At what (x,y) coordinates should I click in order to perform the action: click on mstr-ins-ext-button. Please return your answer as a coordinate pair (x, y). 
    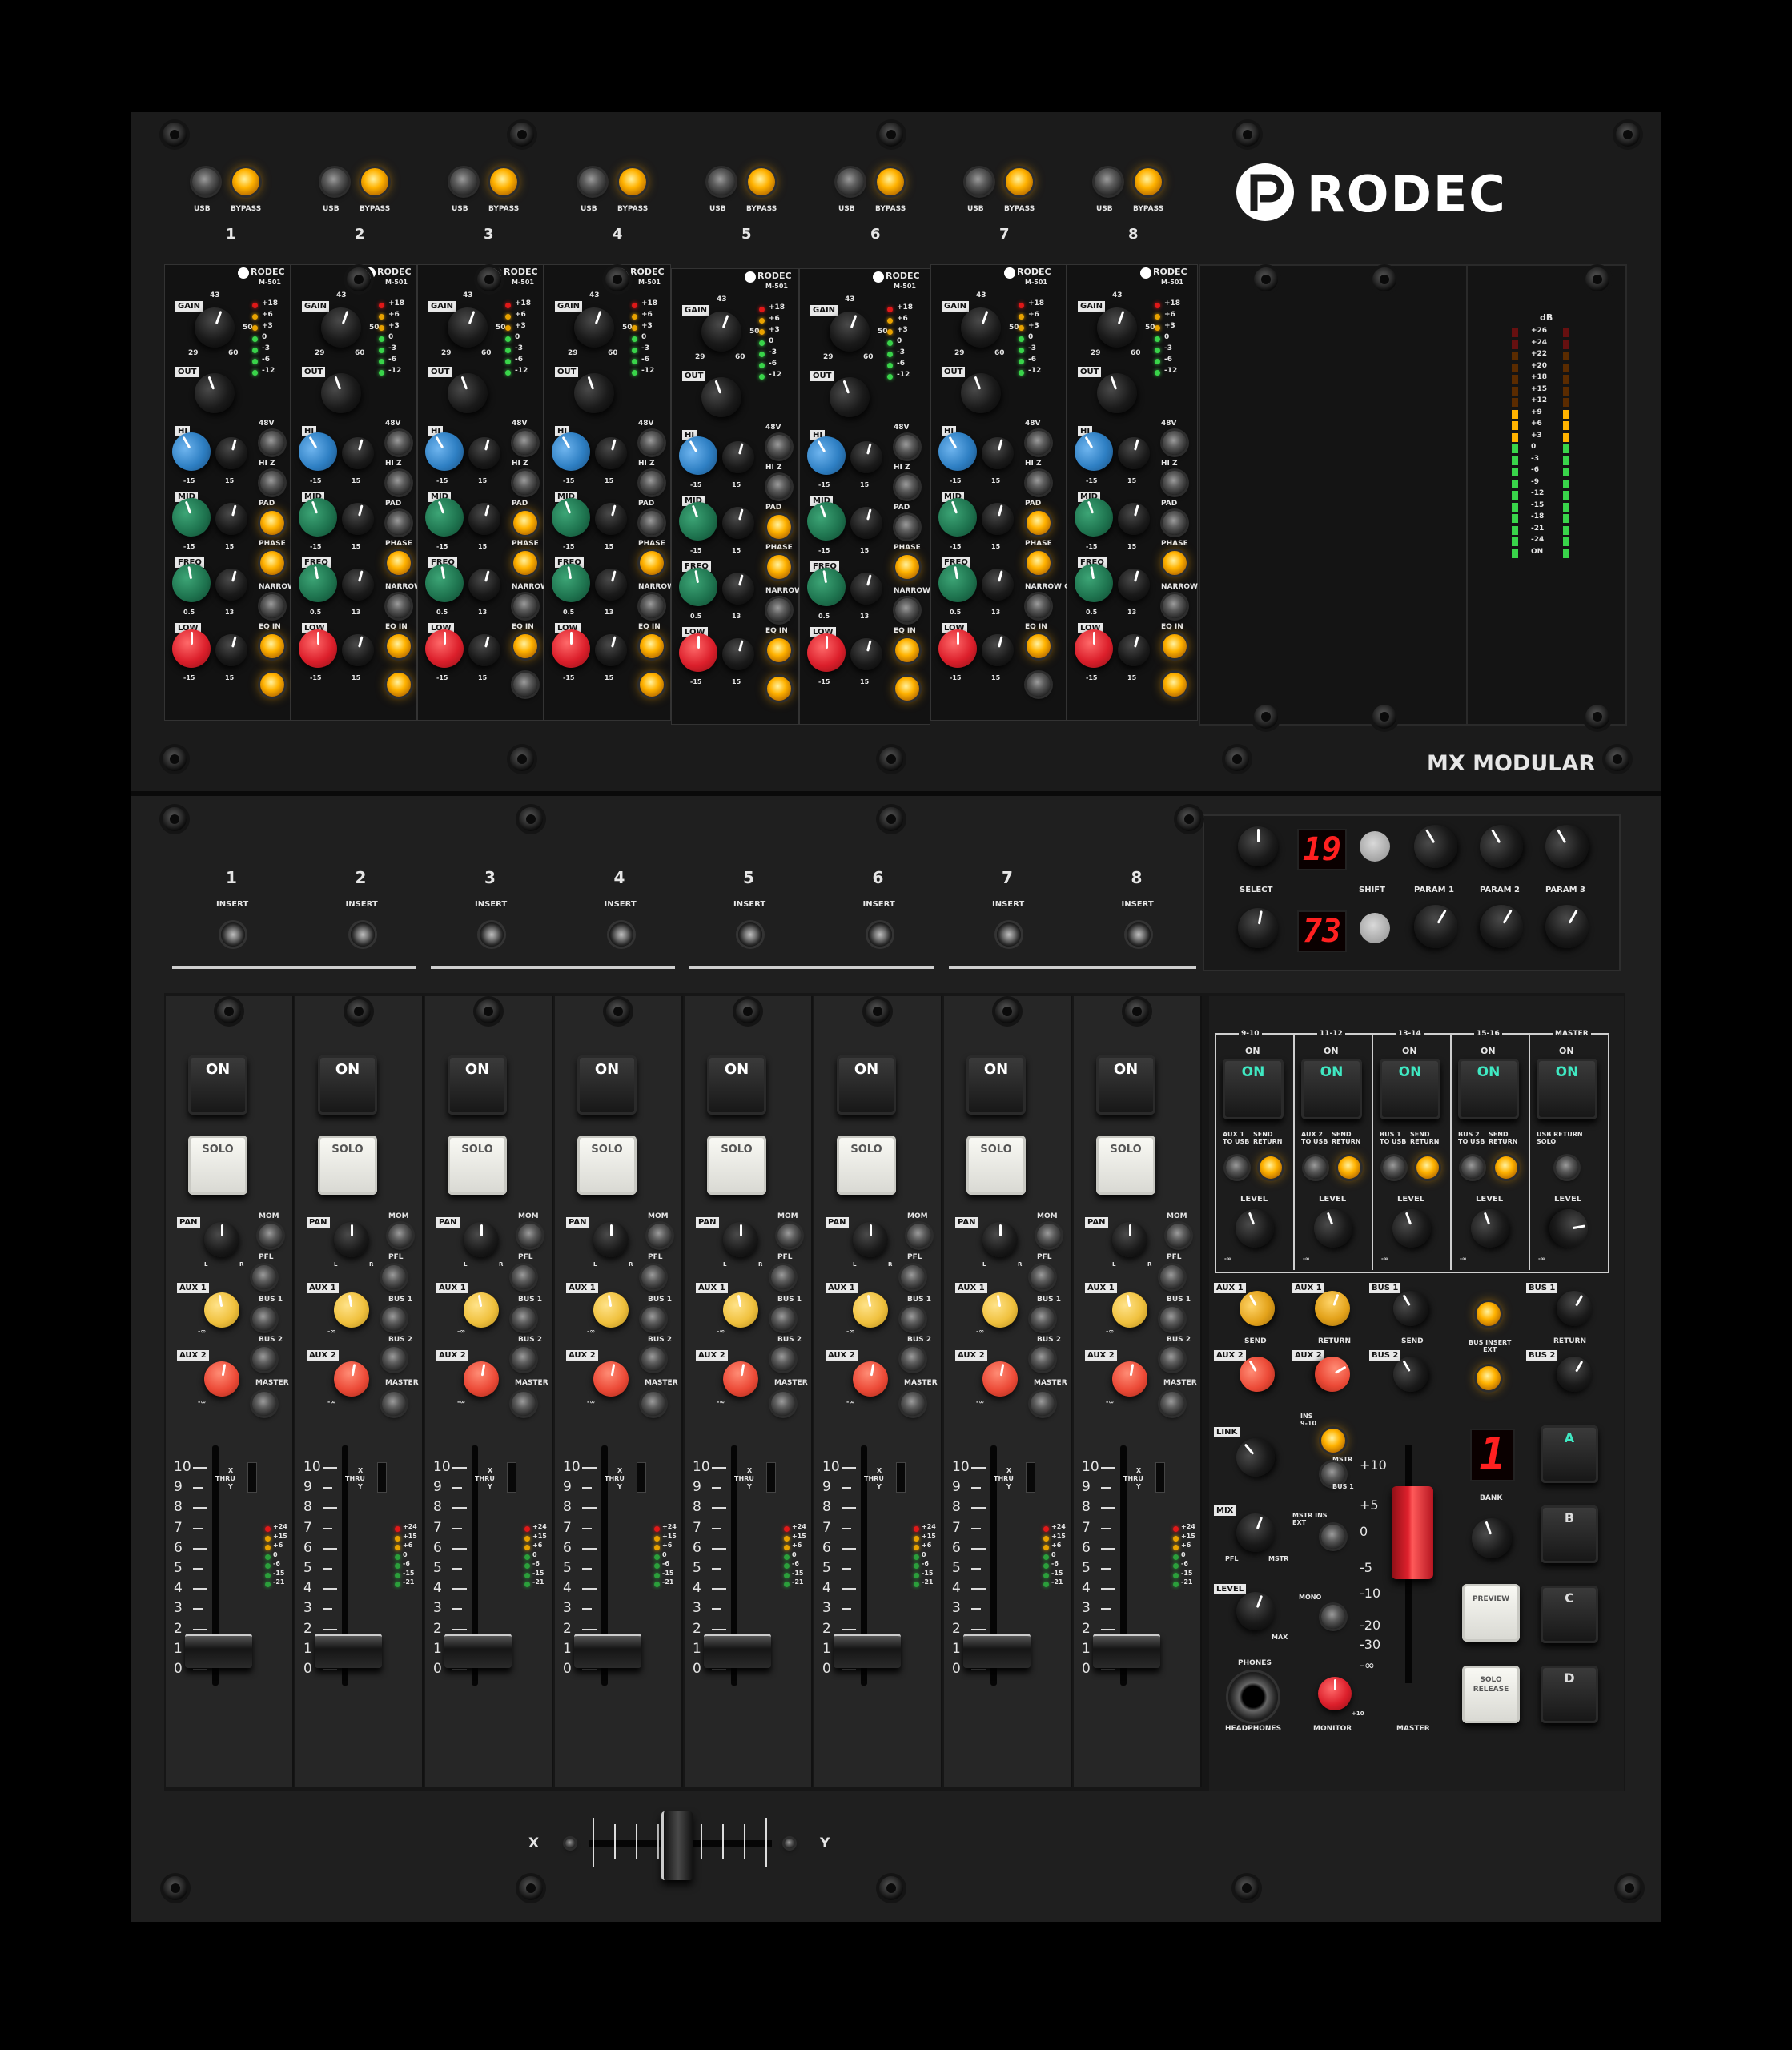
    Looking at the image, I should click on (1333, 1537).